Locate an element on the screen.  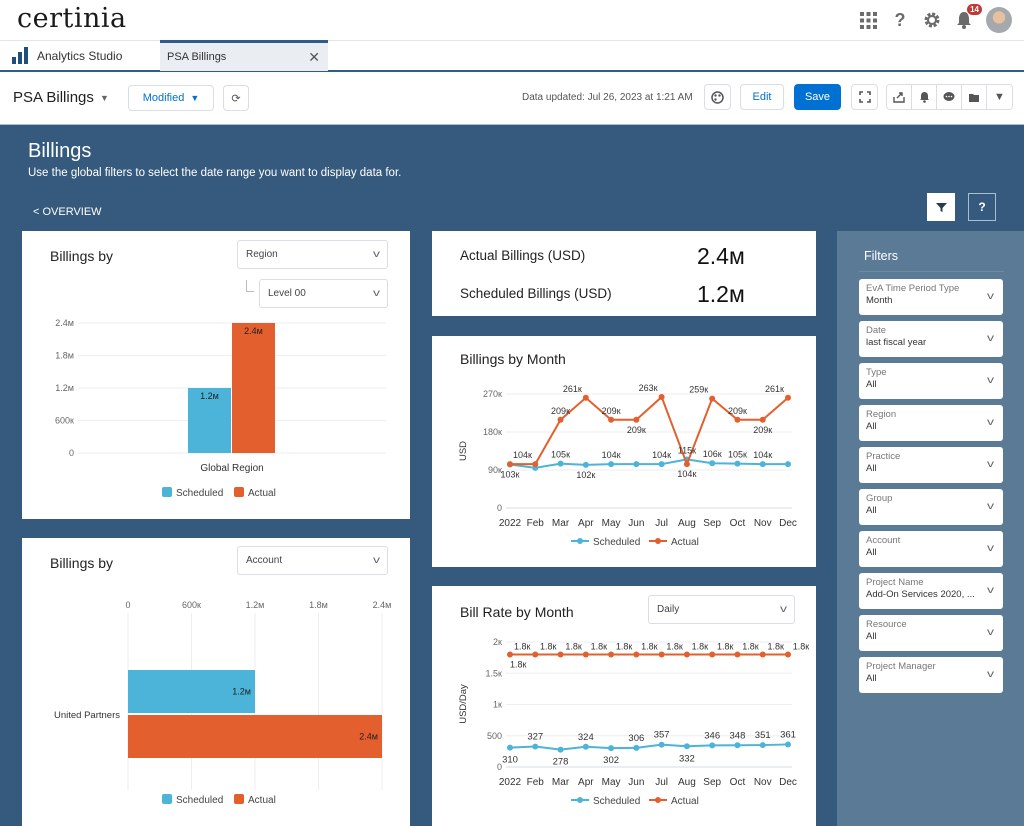
filter-group: Group All v is located at coordinates (931, 507).